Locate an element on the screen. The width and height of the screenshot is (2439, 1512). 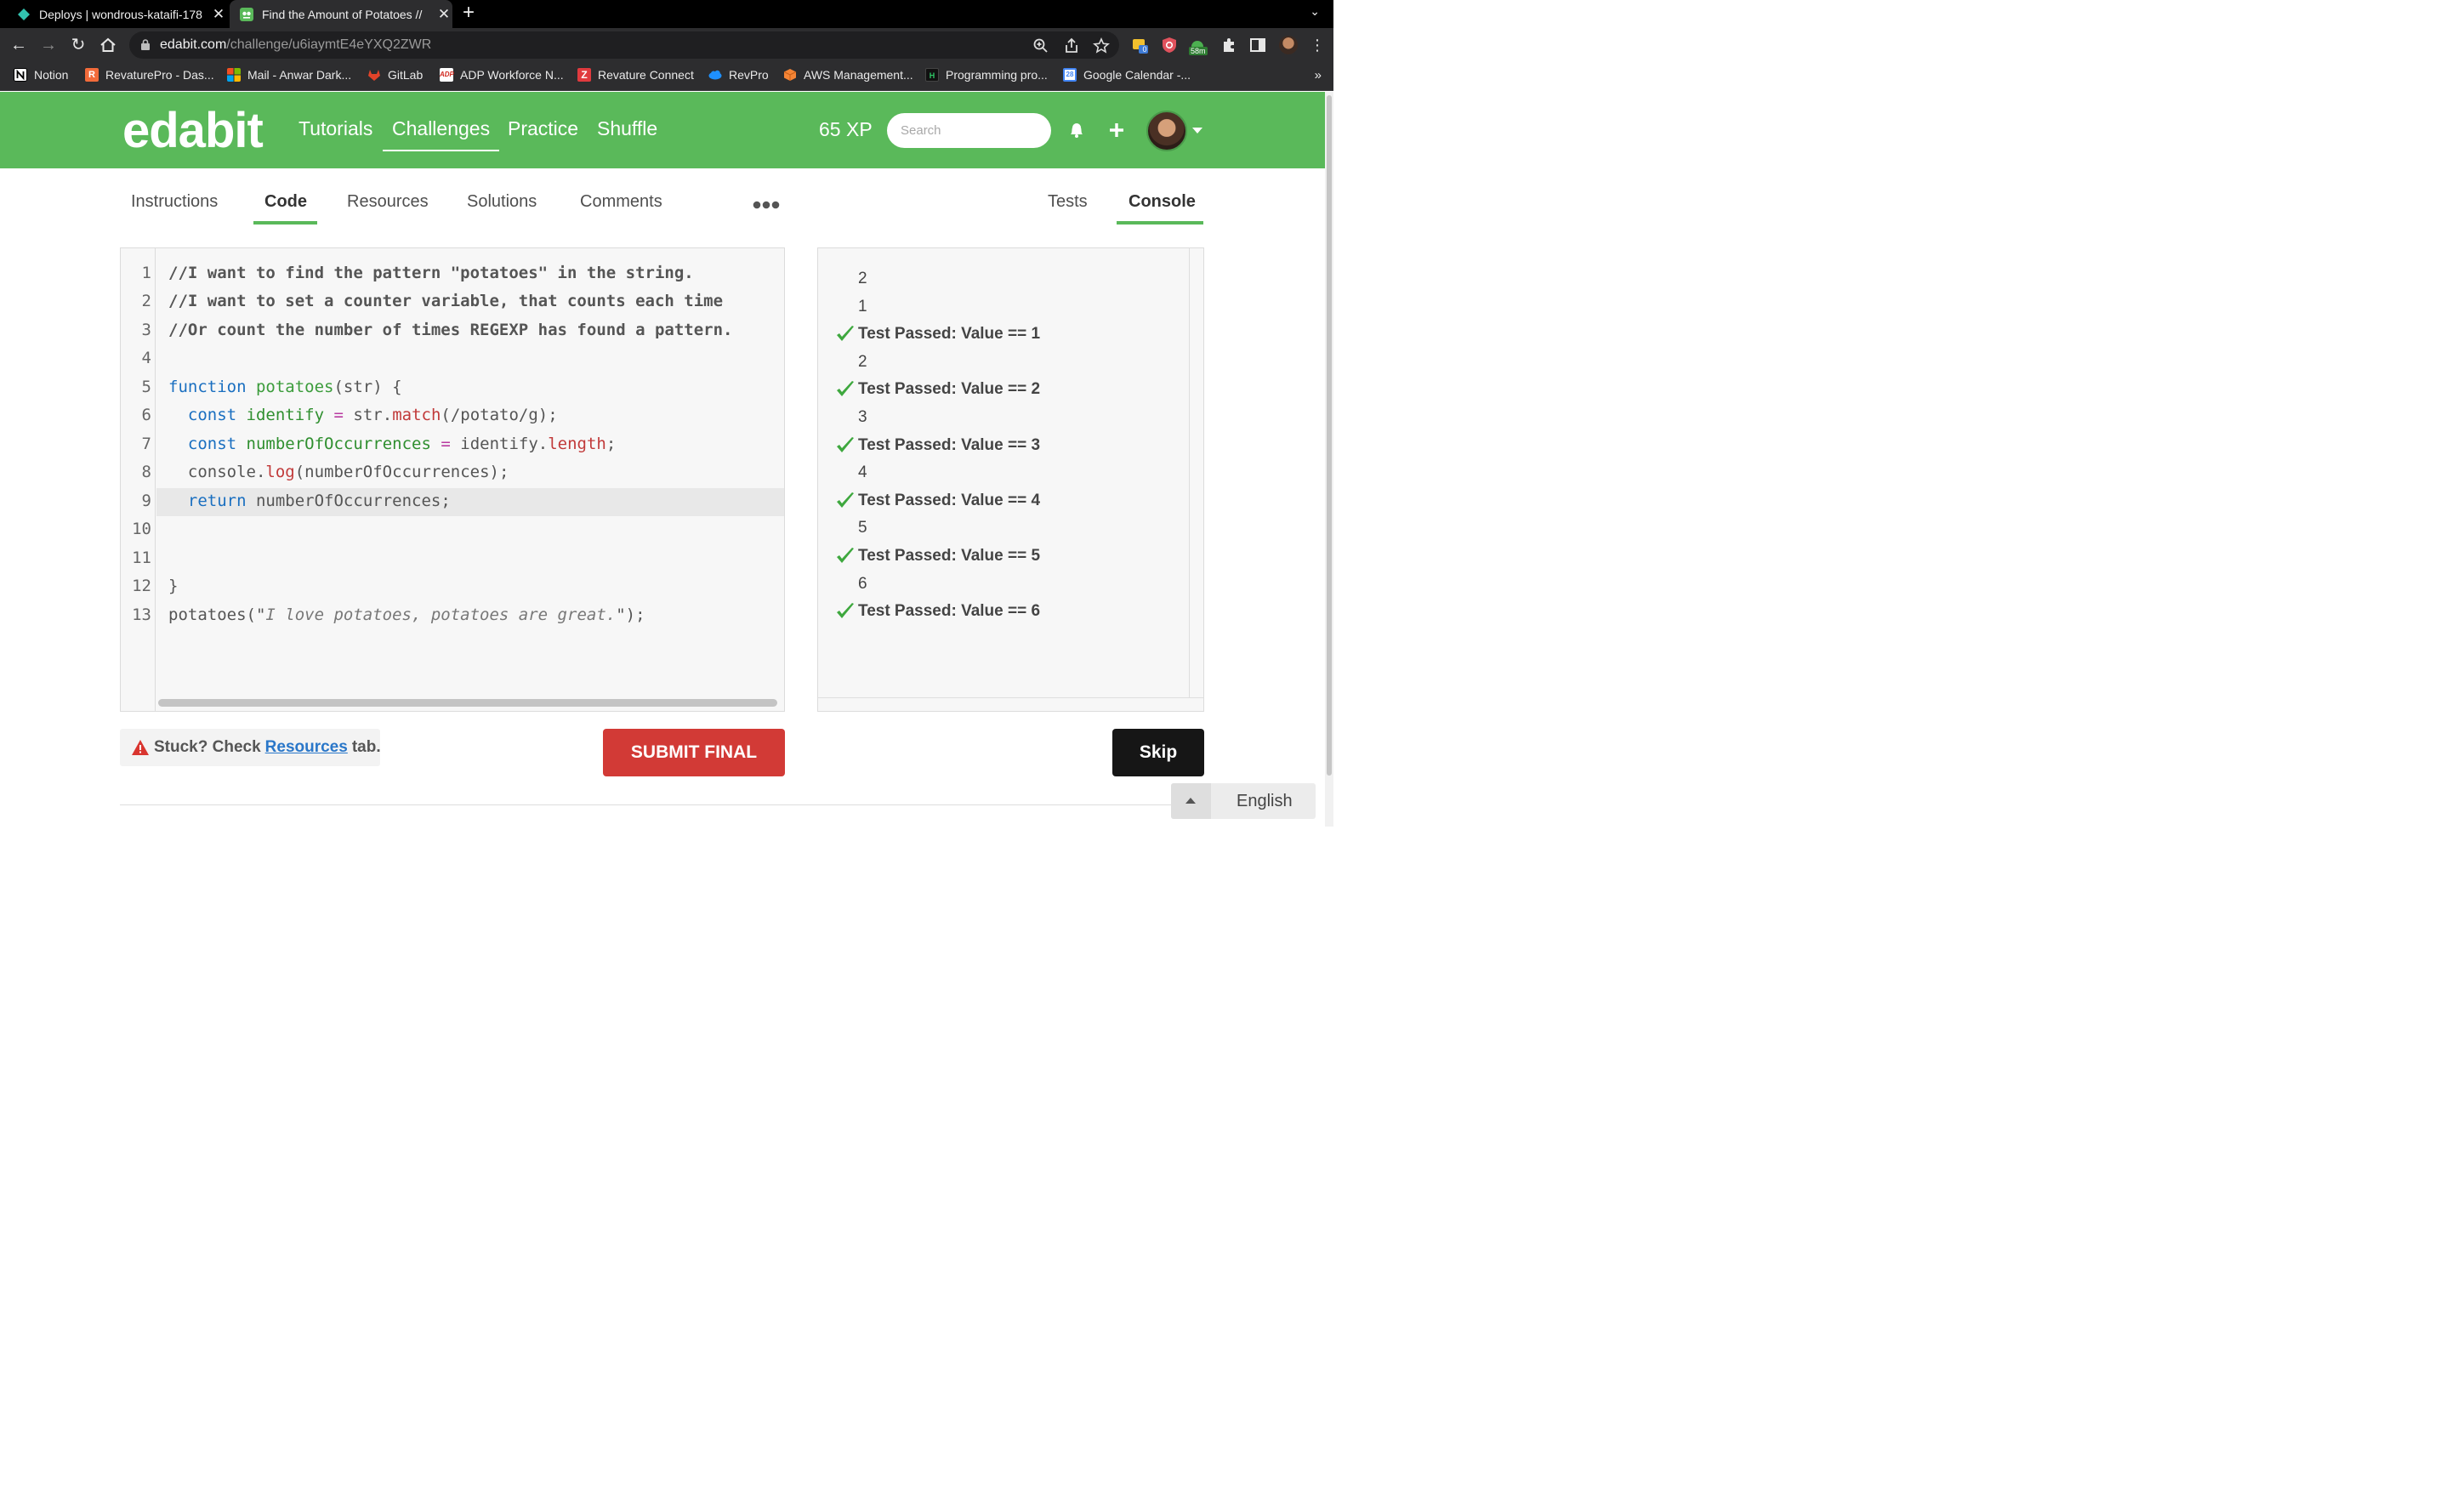
divider is located at coordinates (1010, 697).